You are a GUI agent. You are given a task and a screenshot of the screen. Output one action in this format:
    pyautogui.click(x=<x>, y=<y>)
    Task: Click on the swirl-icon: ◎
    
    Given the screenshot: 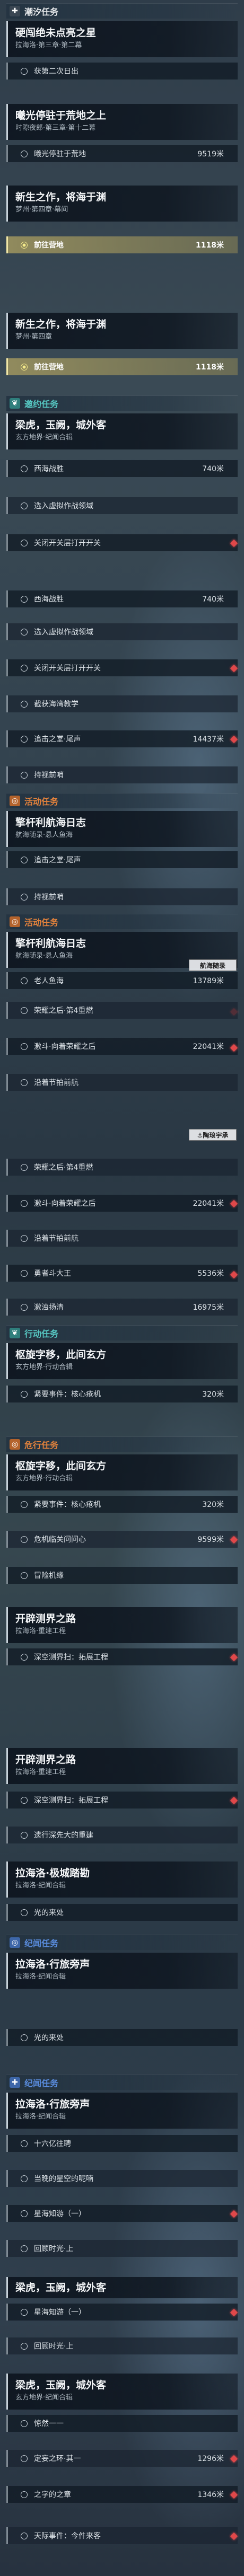 What is the action you would take?
    pyautogui.click(x=15, y=921)
    